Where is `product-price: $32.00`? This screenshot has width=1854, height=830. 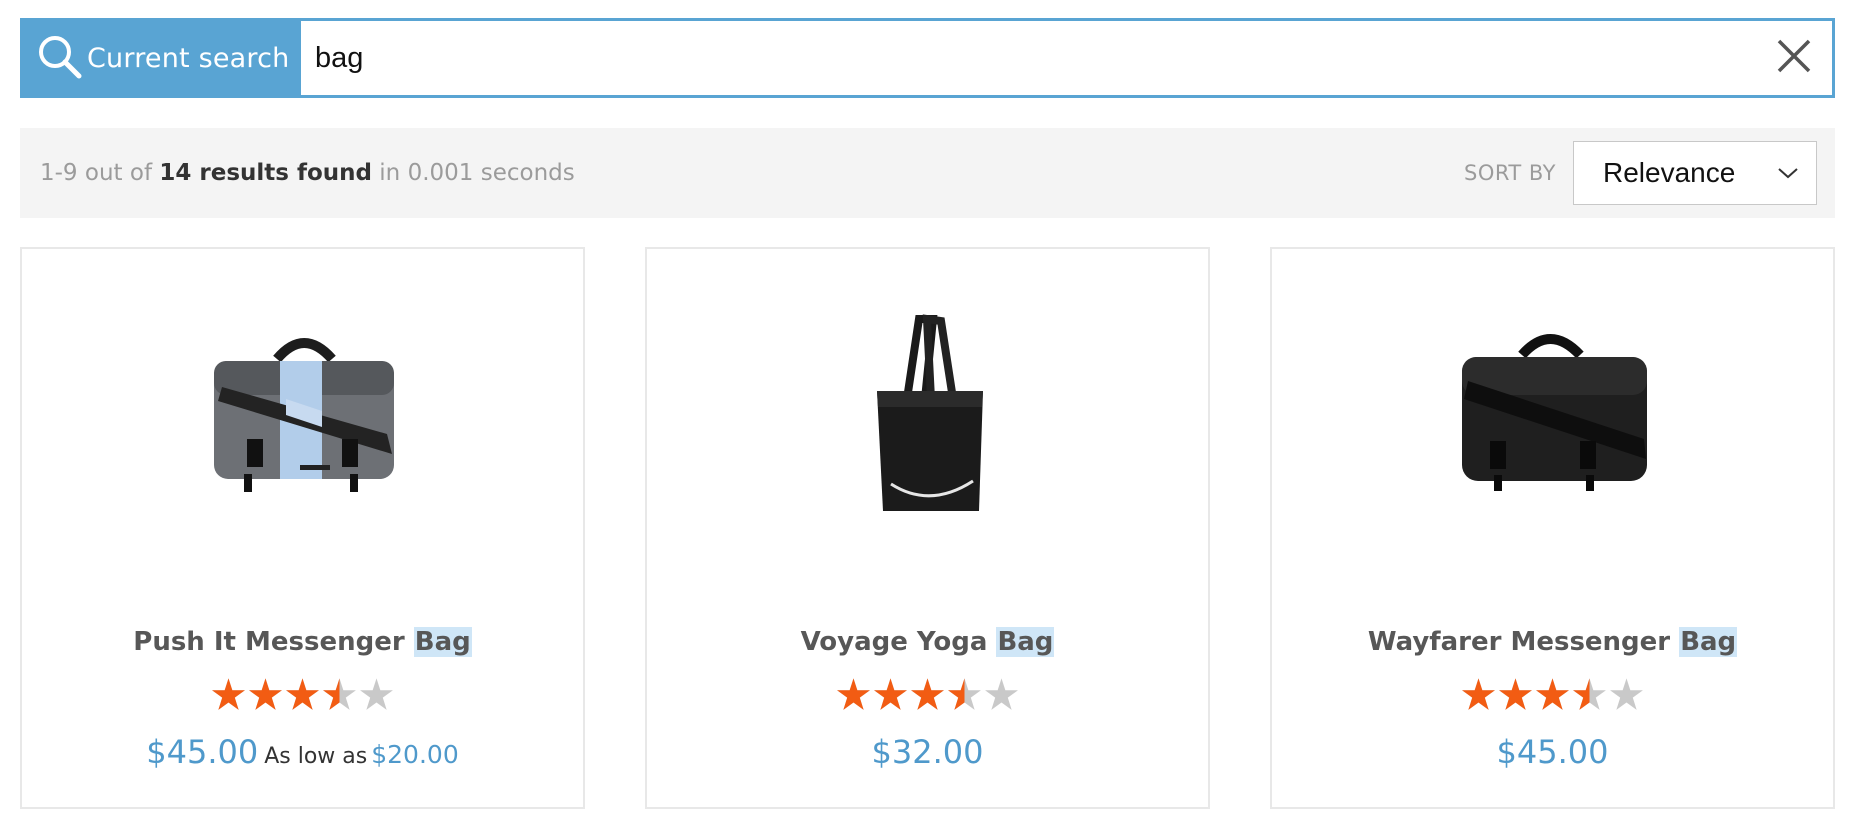 product-price: $32.00 is located at coordinates (927, 752).